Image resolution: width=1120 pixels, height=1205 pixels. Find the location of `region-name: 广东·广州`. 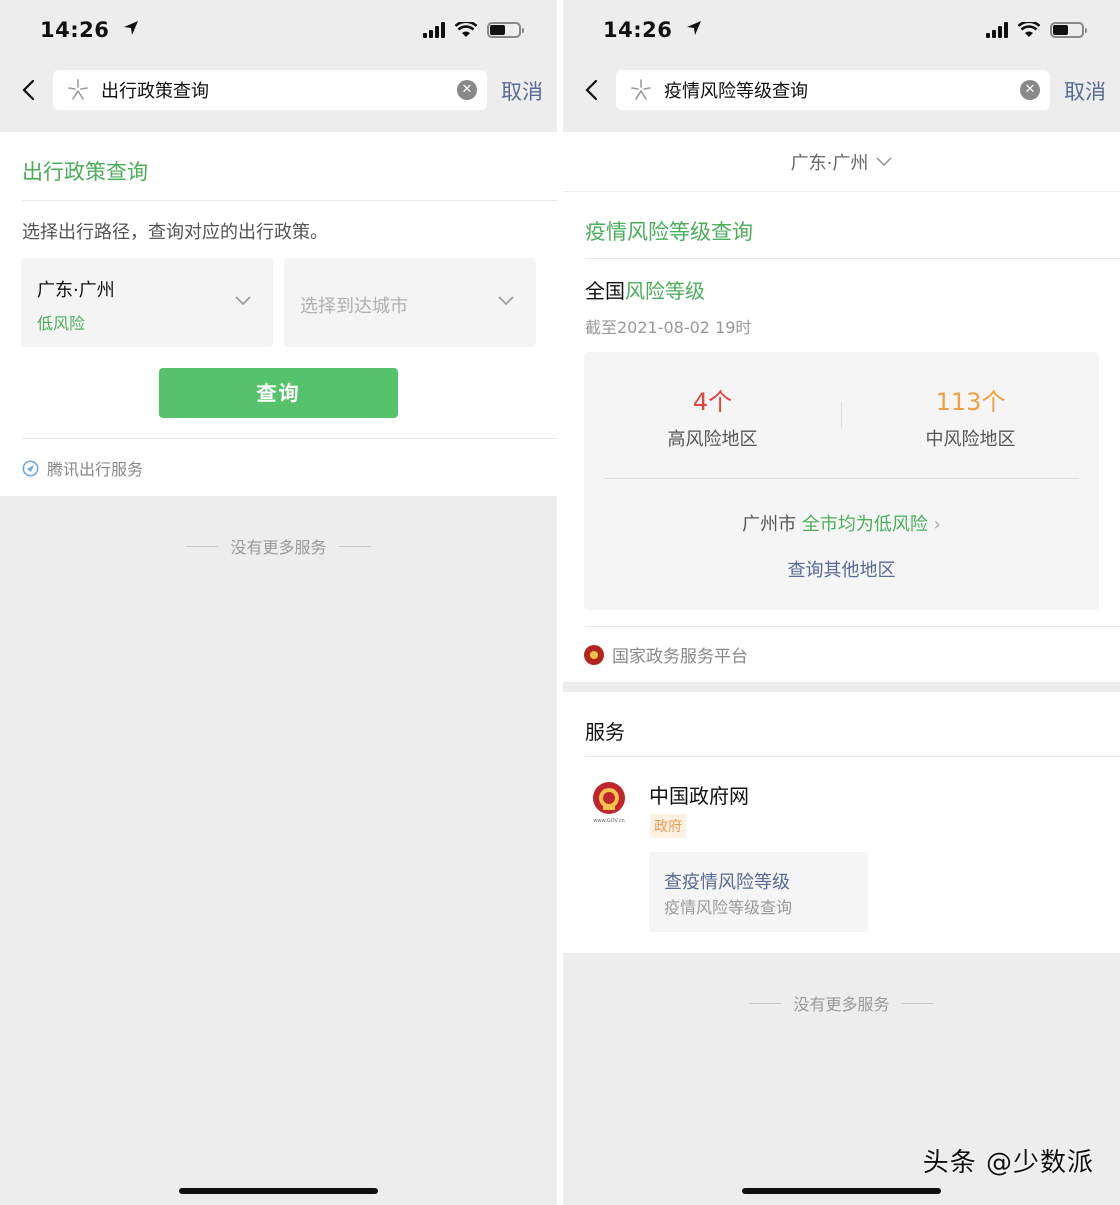

region-name: 广东·广州 is located at coordinates (829, 163).